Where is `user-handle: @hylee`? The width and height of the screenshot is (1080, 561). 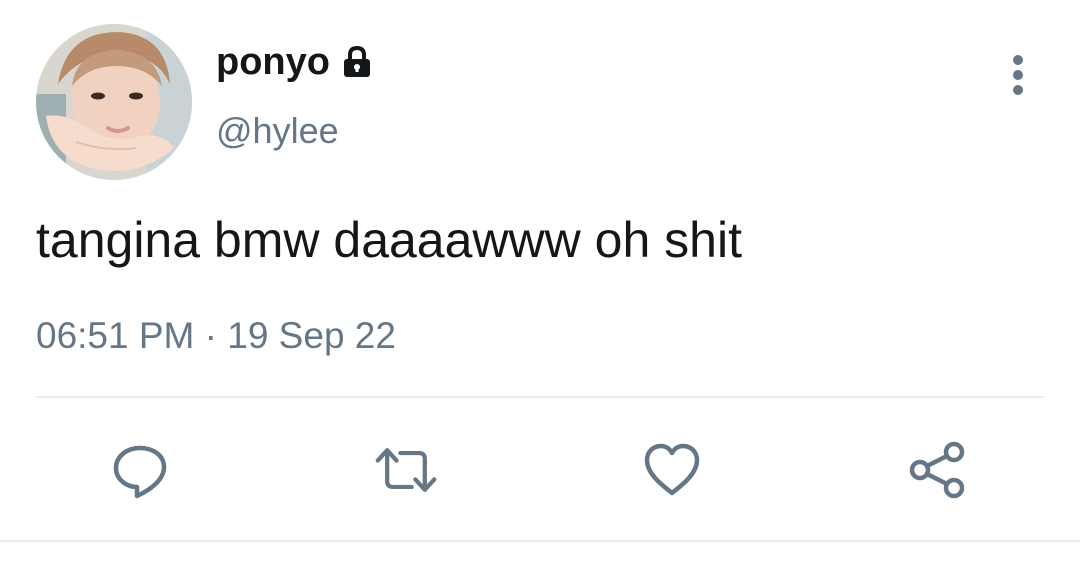
user-handle: @hylee is located at coordinates (277, 131).